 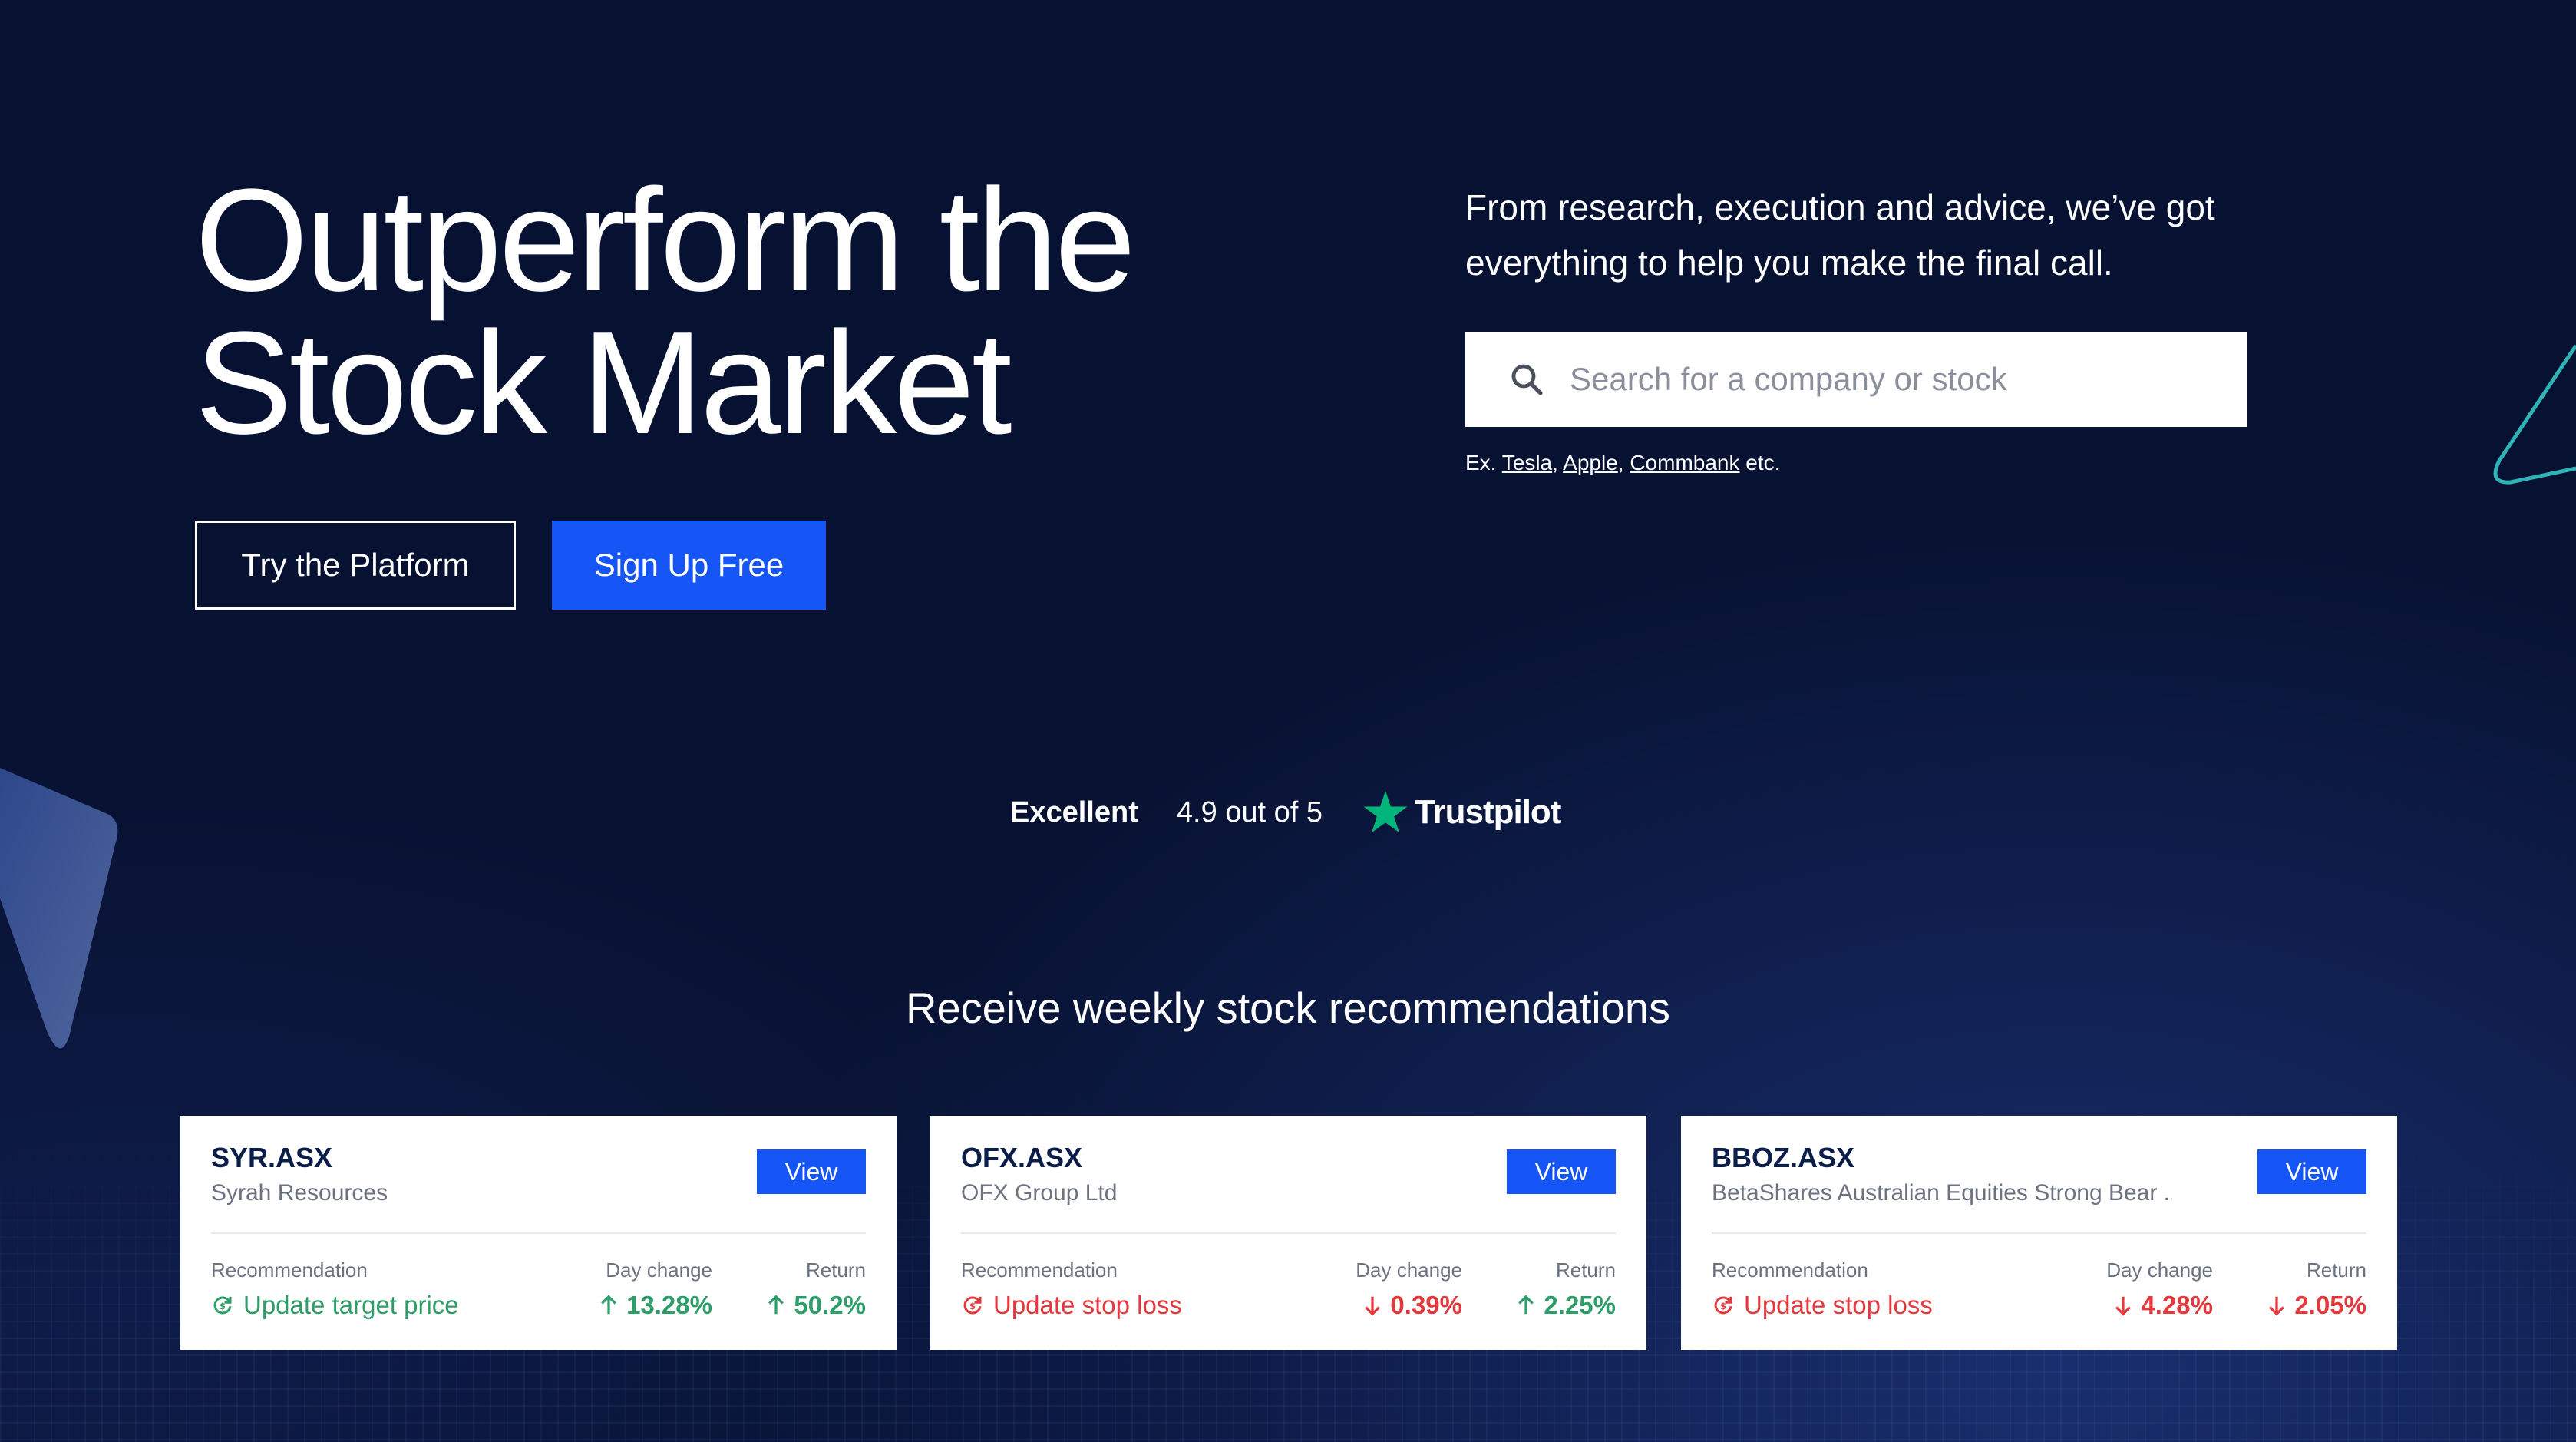 I want to click on card-header: OFX.ASX OFX Group Ltd View, so click(x=1288, y=1184).